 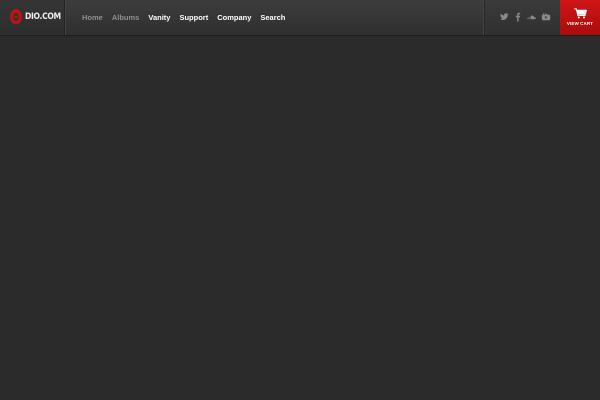 I want to click on nav-item-home: Home, so click(x=92, y=17).